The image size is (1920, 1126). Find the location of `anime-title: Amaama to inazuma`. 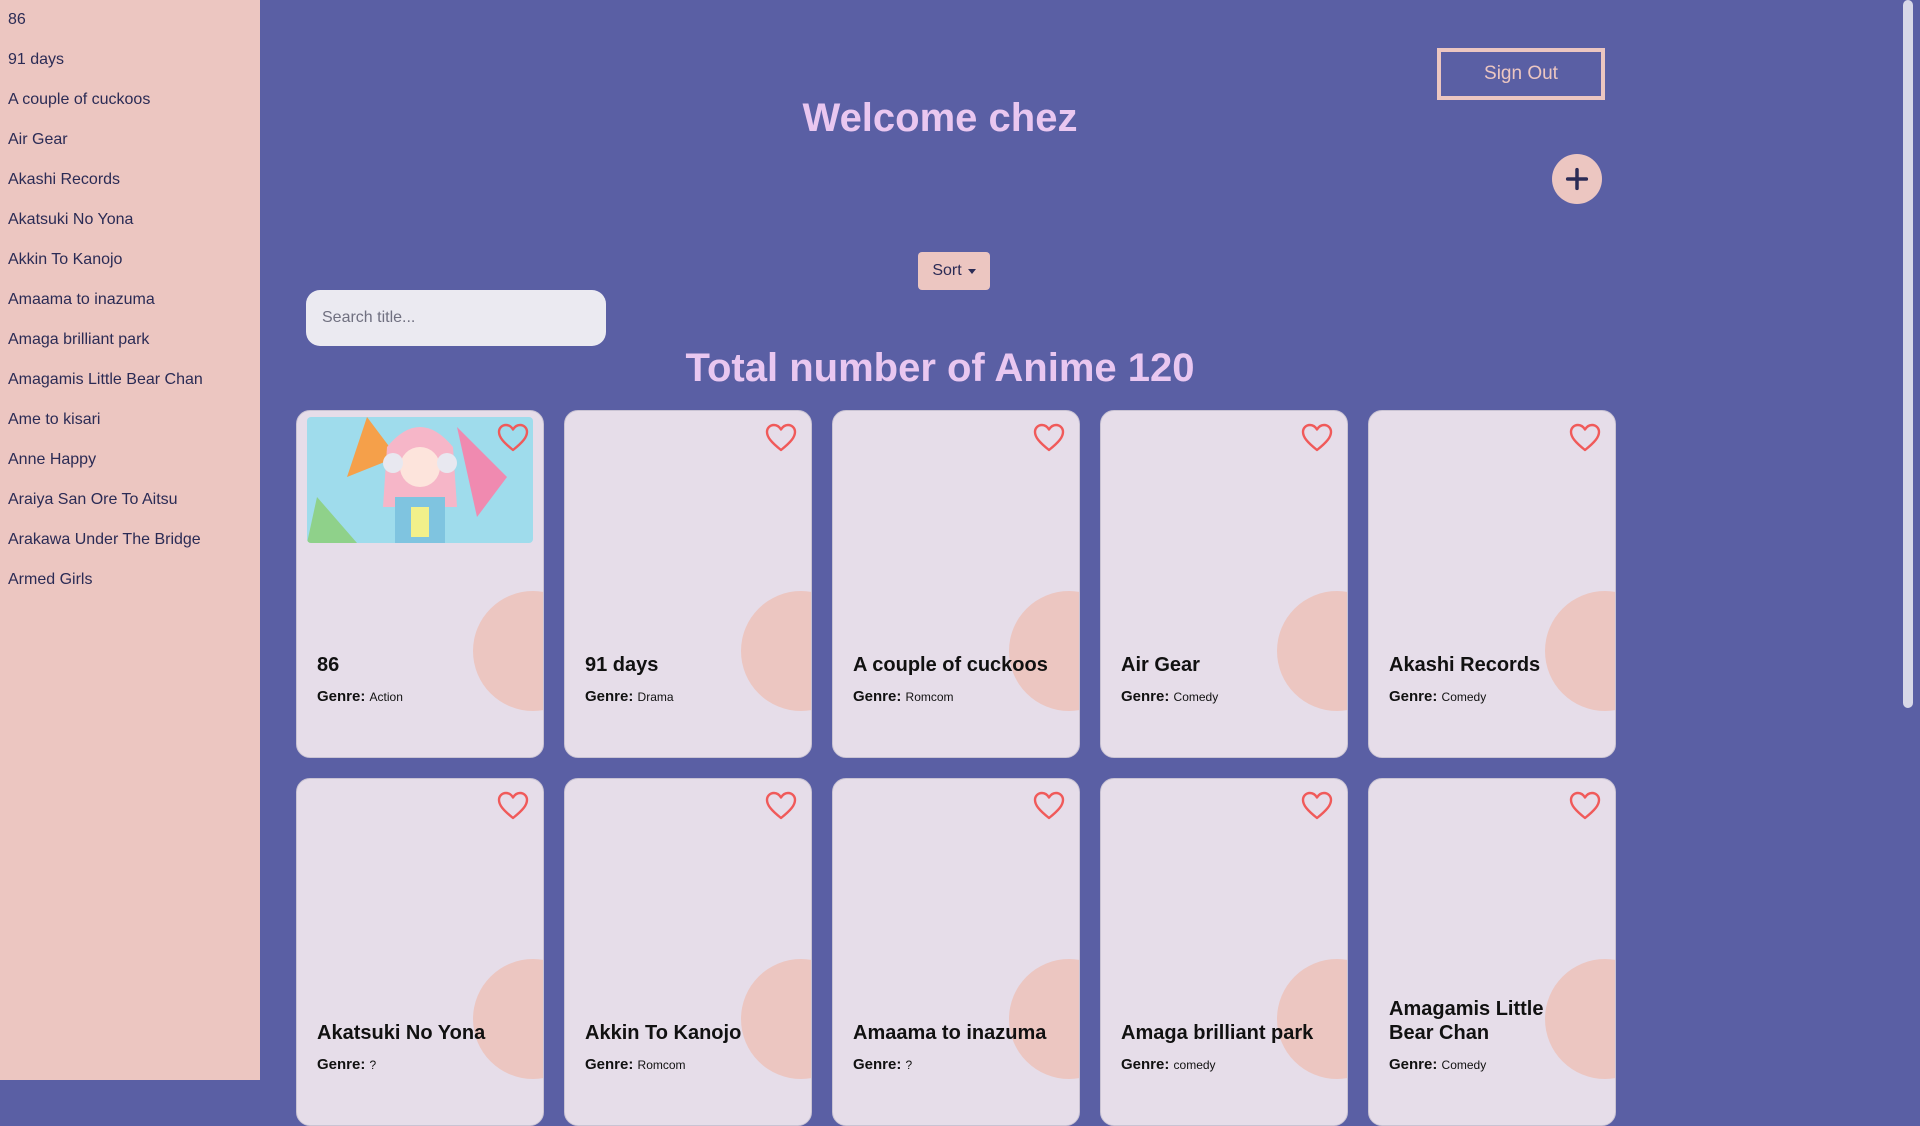

anime-title: Amaama to inazuma is located at coordinates (950, 1033).